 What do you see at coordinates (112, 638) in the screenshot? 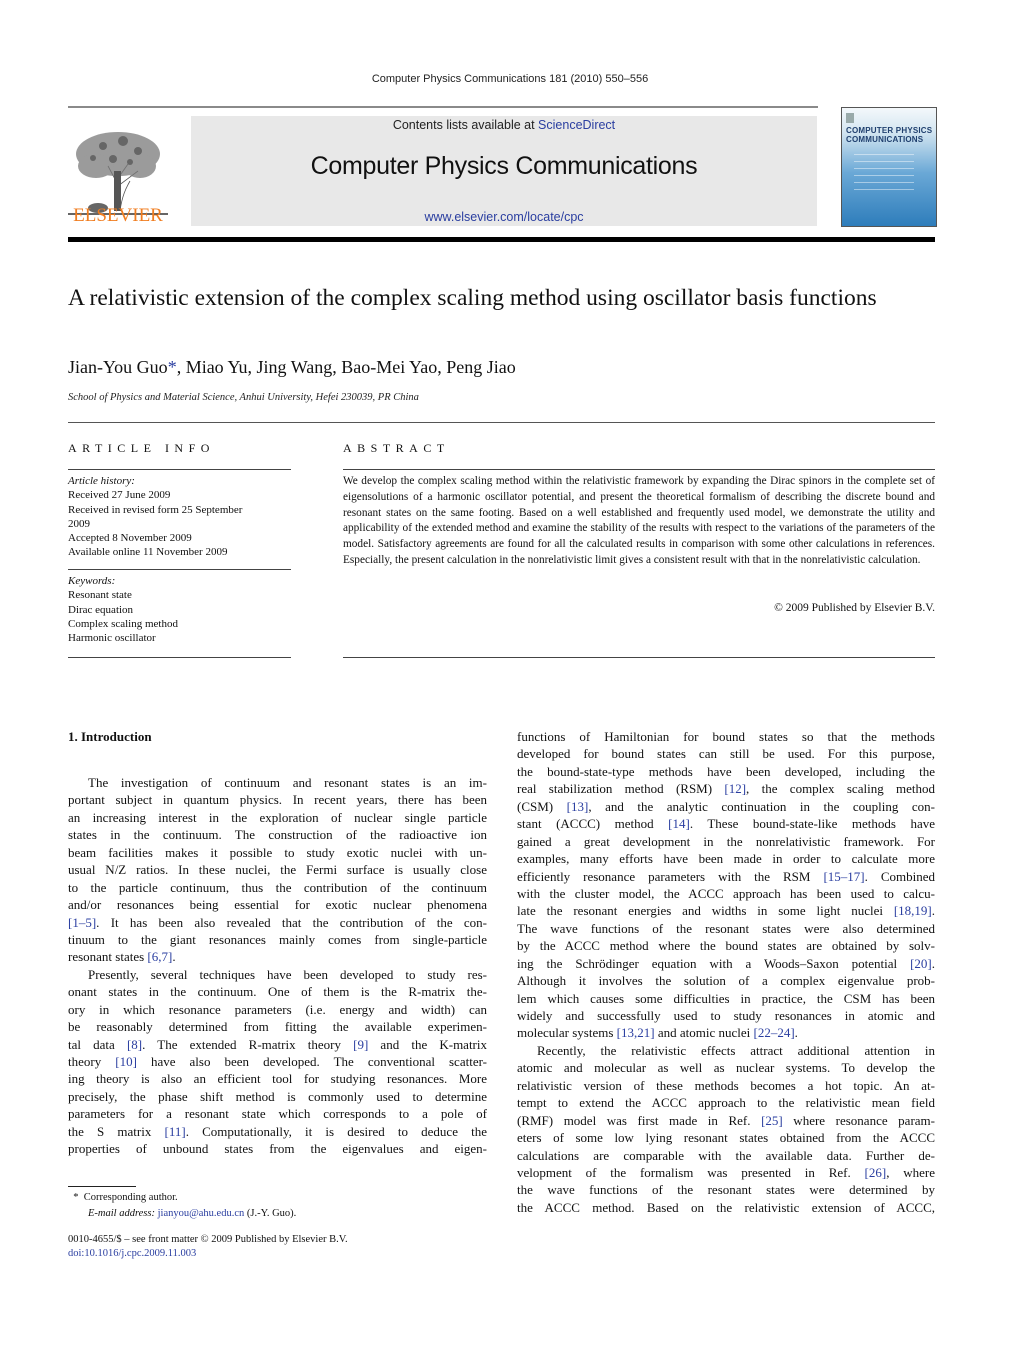
I see `keyword: Harmonic oscillator` at bounding box center [112, 638].